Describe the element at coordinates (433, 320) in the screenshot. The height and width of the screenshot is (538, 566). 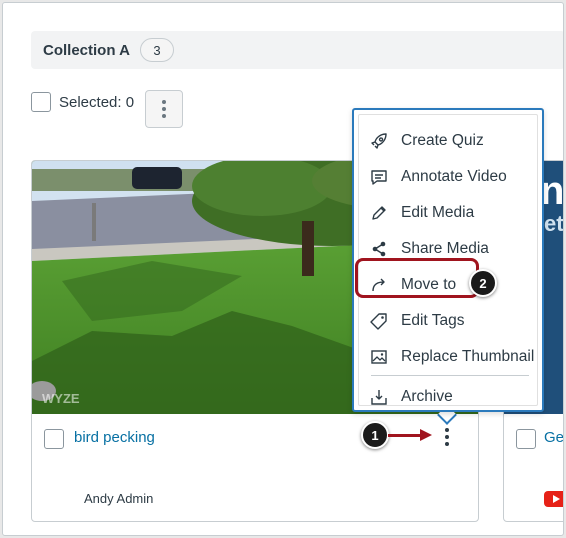
I see `menu-item-label: Edit Tags` at that location.